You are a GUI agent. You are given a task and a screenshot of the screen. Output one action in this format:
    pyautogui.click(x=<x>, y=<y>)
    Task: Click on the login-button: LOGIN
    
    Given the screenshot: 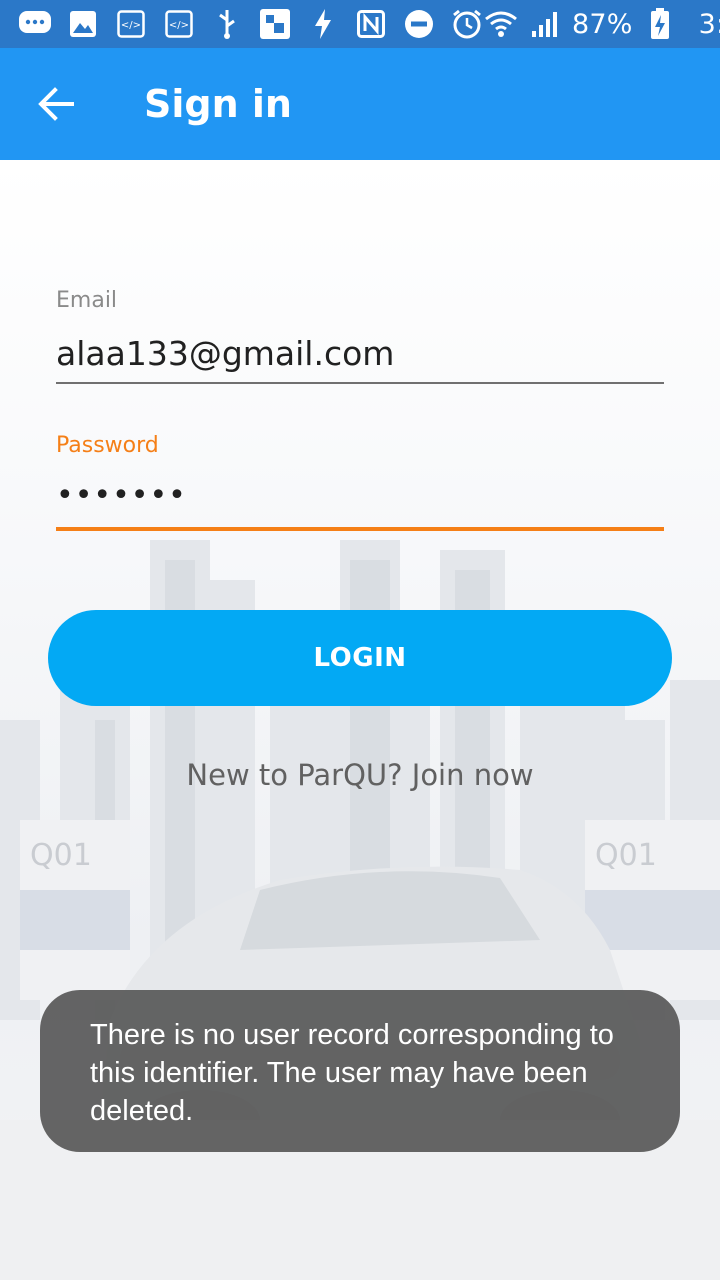 What is the action you would take?
    pyautogui.click(x=360, y=658)
    